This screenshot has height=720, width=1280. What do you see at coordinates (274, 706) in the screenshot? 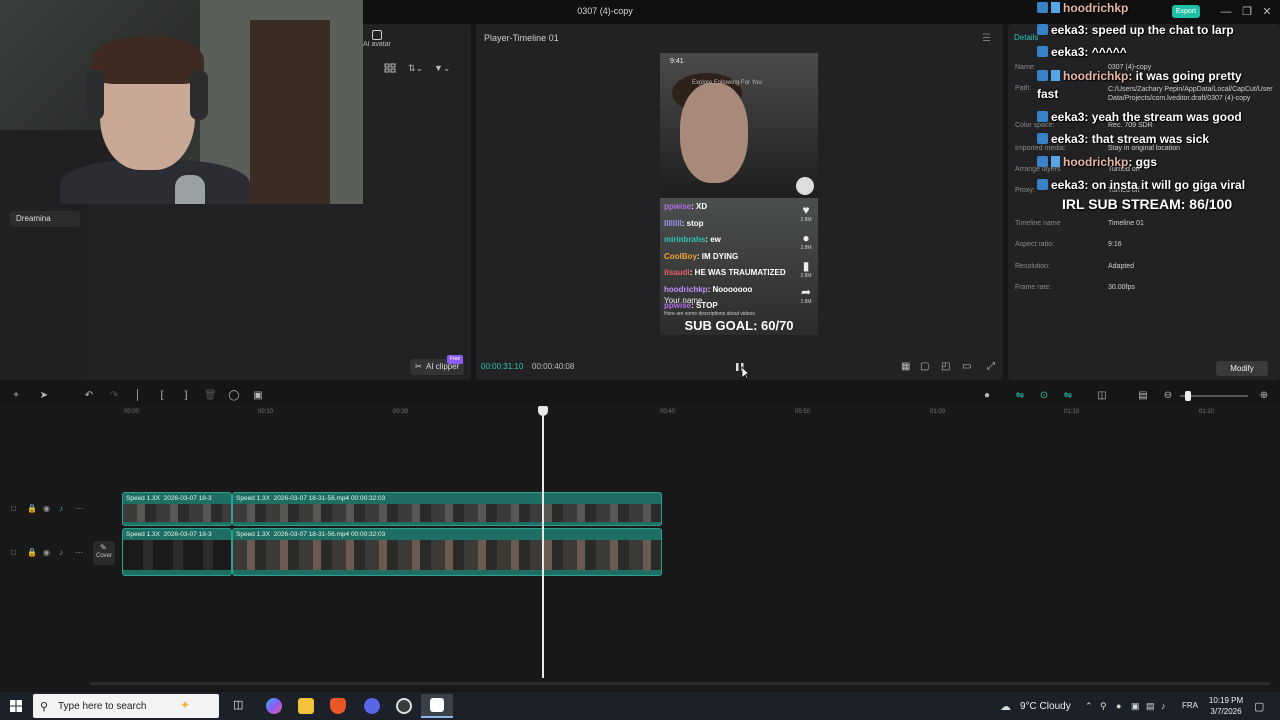
I see `copilot-icon` at bounding box center [274, 706].